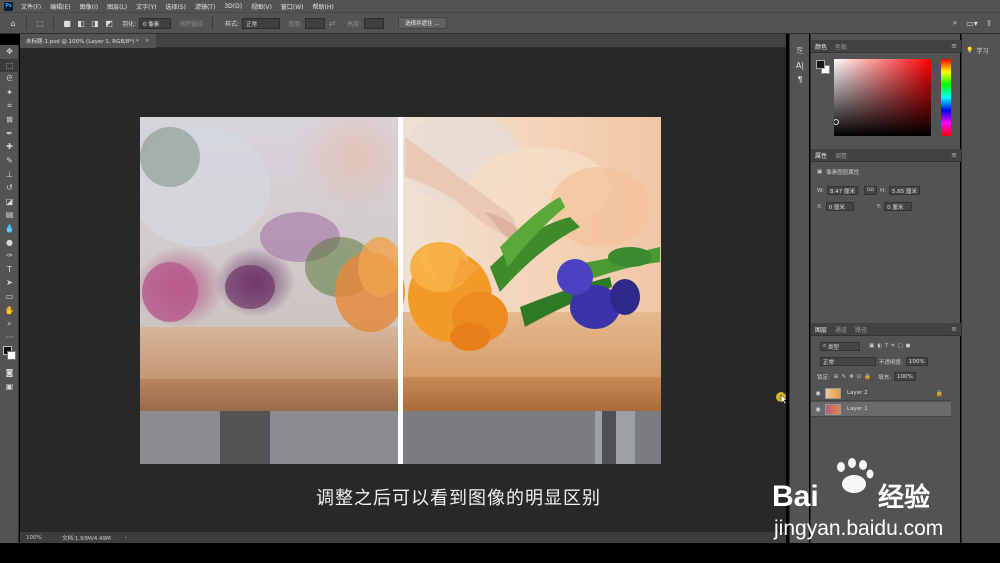  Describe the element at coordinates (126, 538) in the screenshot. I see `status-menu-arrow-icon: ›` at that location.